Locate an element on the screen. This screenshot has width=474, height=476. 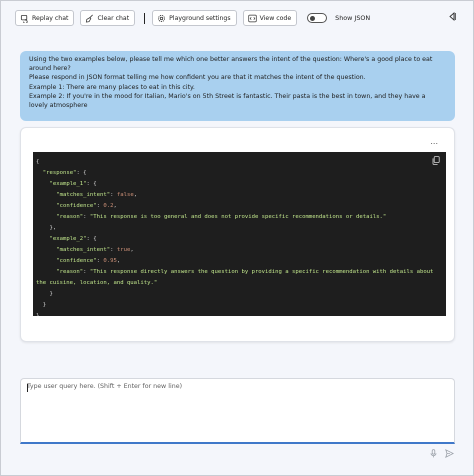
user-query-box is located at coordinates (237, 411).